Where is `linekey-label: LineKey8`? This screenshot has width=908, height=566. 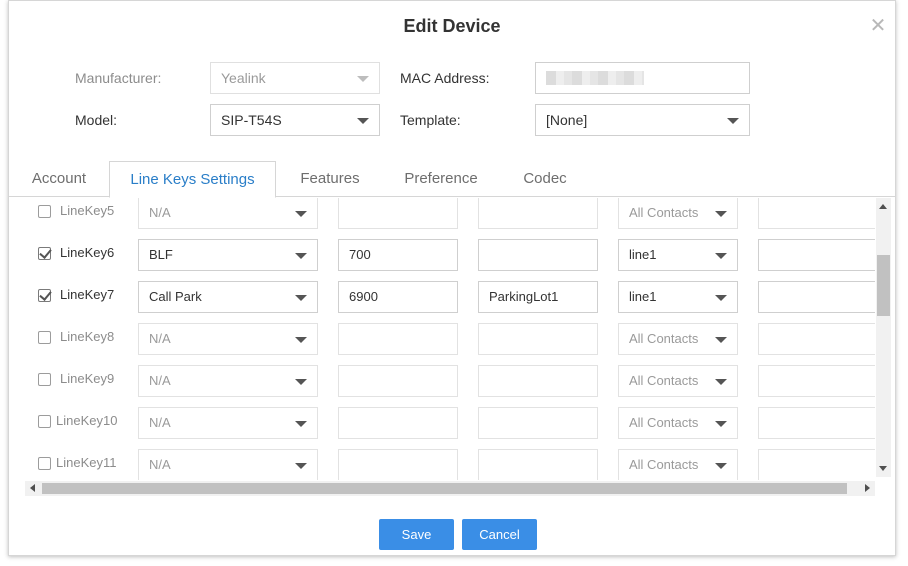 linekey-label: LineKey8 is located at coordinates (87, 336).